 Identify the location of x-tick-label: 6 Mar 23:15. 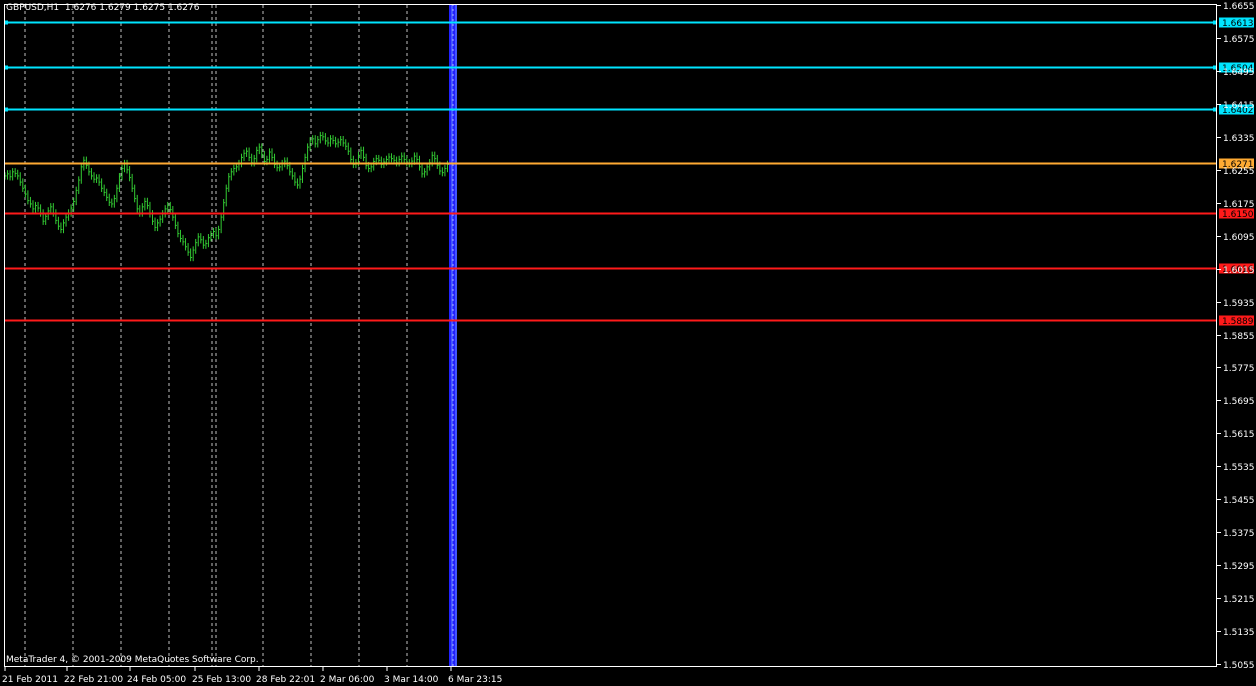
(475, 680).